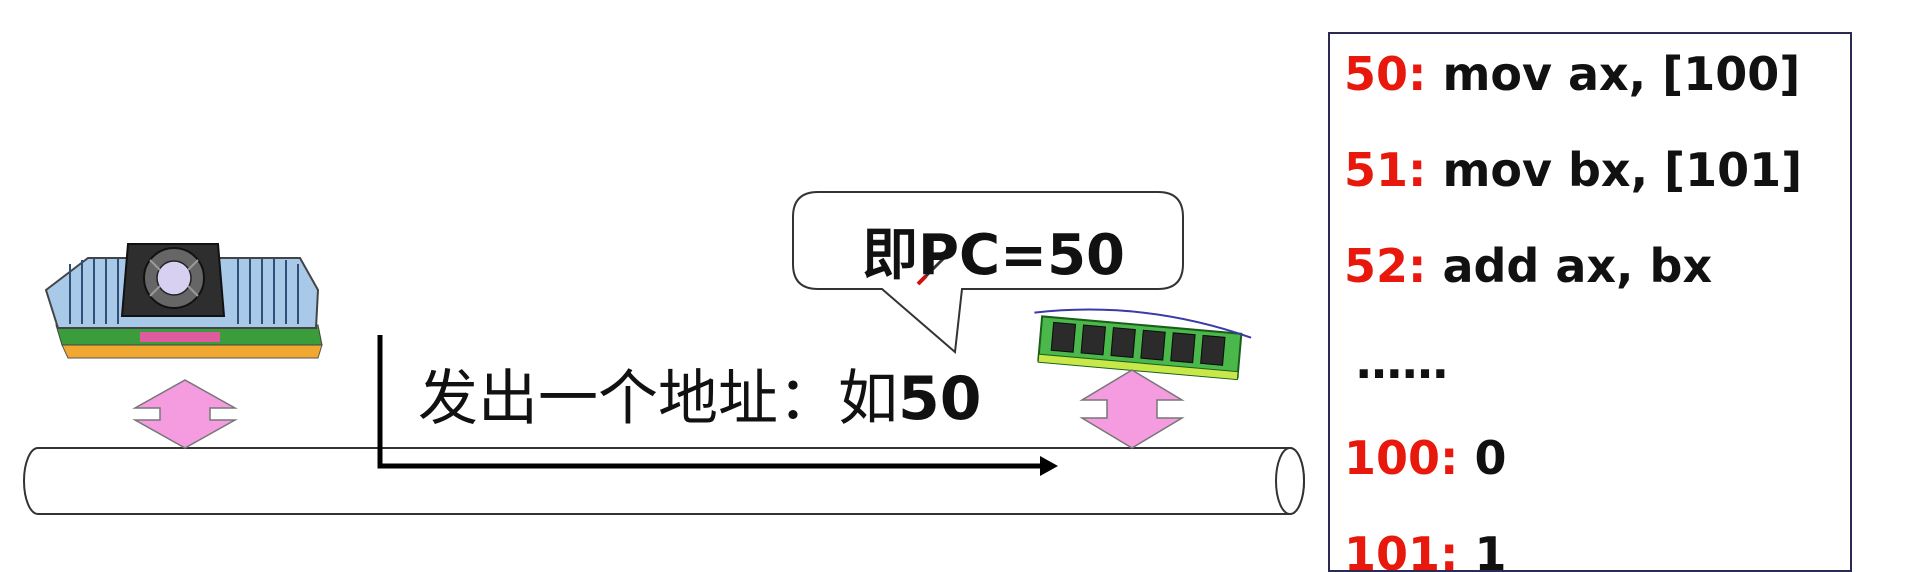 This screenshot has width=1925, height=572. What do you see at coordinates (993, 255) in the screenshot?
I see `pc-label: 即PC=50` at bounding box center [993, 255].